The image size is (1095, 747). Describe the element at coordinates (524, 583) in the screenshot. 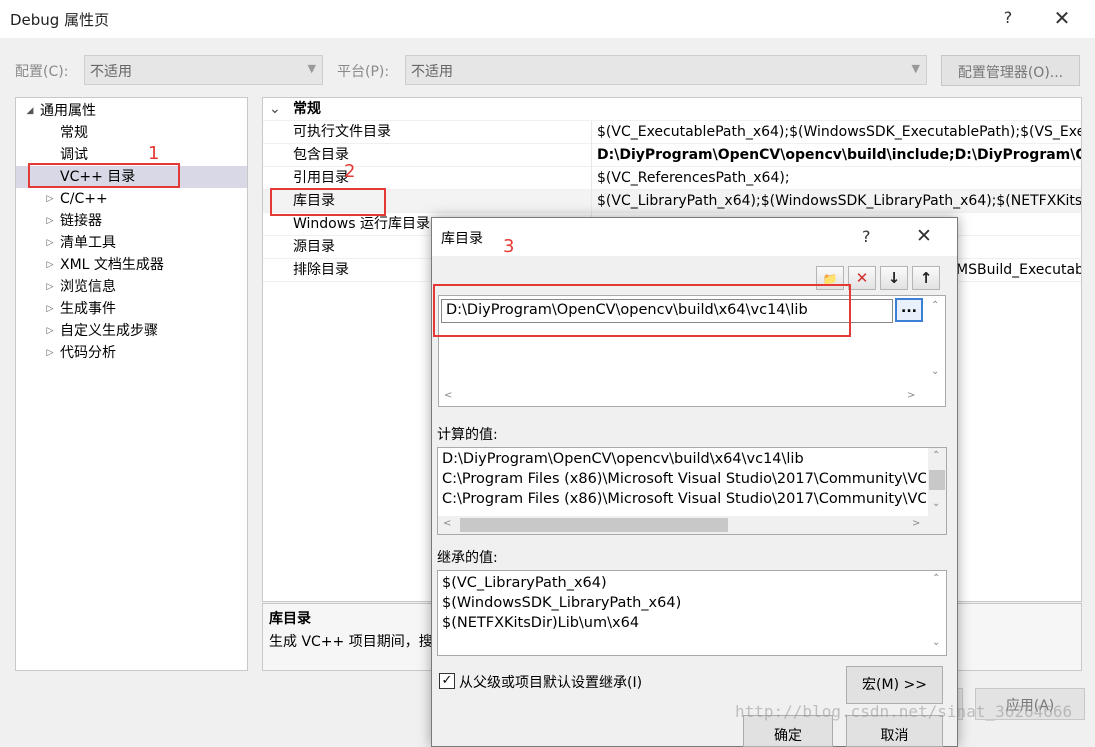

I see `inherited-value-line: $(VC_LibraryPath_x64)` at that location.